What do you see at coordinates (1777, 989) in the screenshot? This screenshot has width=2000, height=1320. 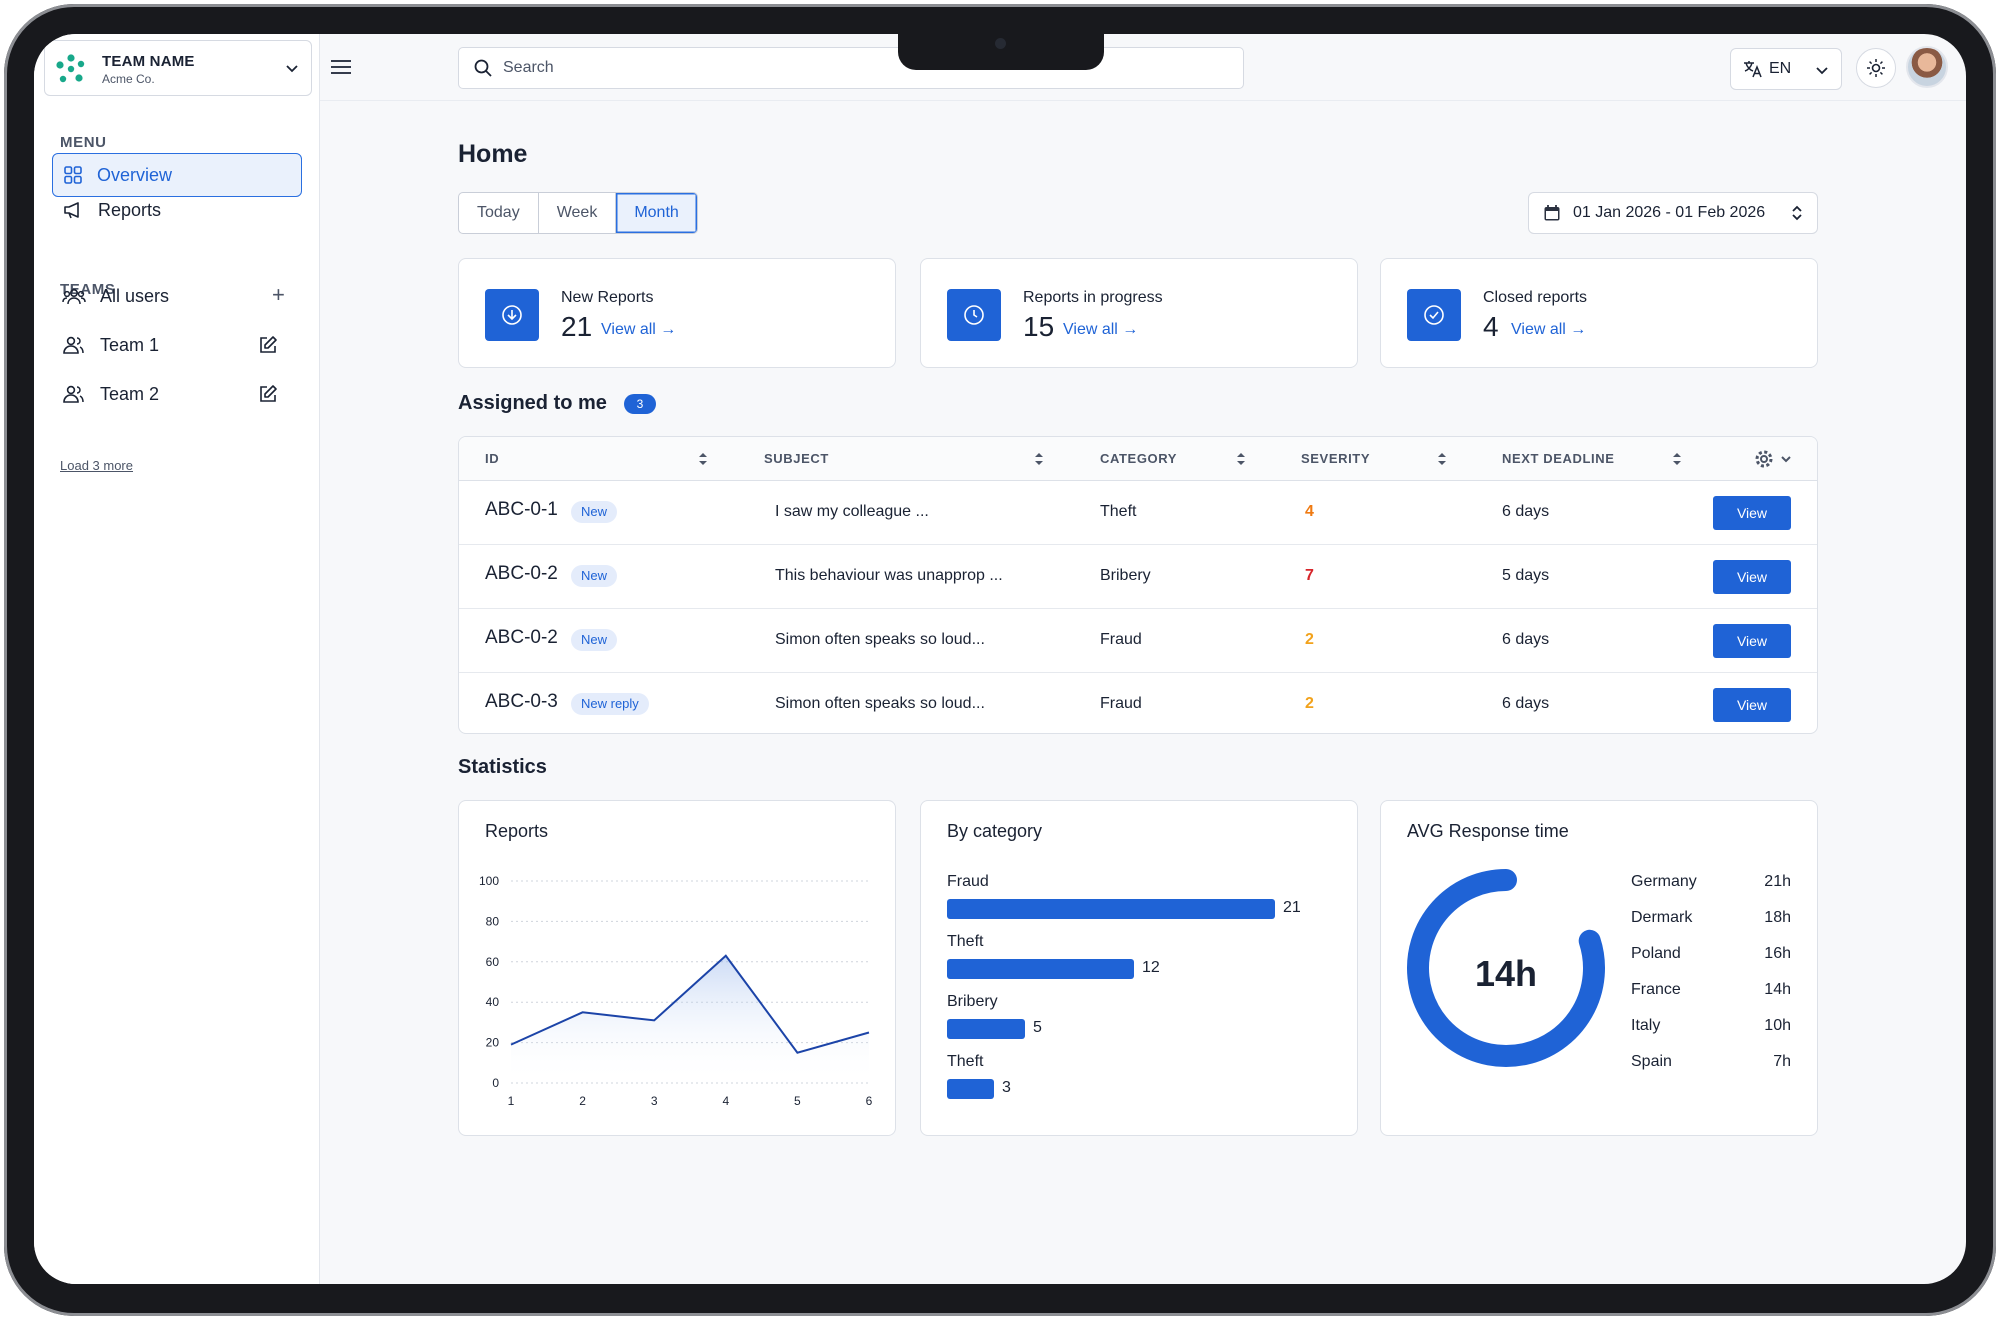 I see `country-response-time: 14h` at bounding box center [1777, 989].